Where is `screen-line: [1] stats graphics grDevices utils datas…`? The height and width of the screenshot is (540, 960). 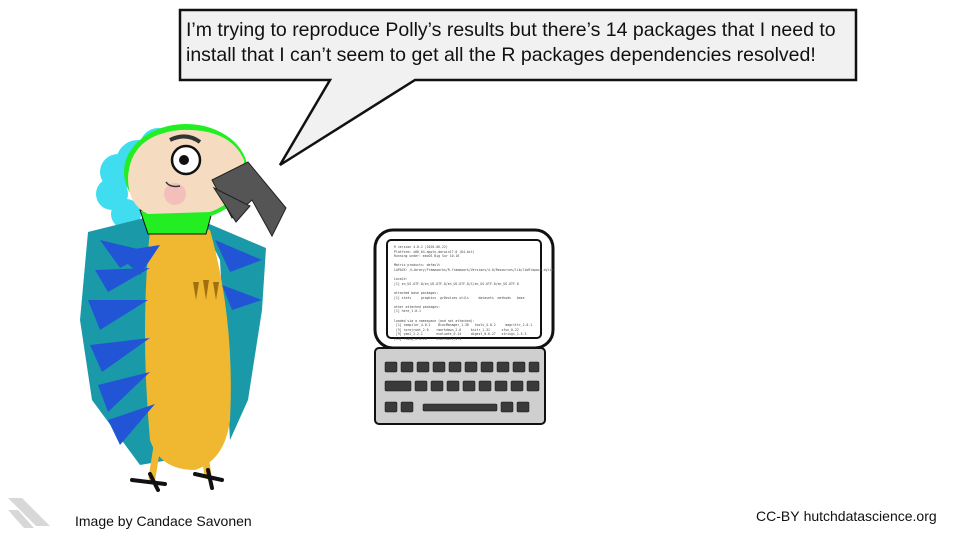 screen-line: [1] stats graphics grDevices utils datas… is located at coordinates (459, 297).